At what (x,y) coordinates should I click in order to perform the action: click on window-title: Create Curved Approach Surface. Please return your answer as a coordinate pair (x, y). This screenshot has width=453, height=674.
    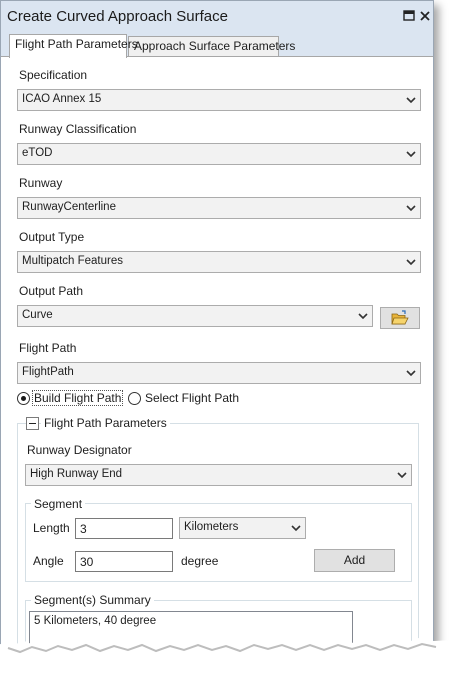
    Looking at the image, I should click on (117, 16).